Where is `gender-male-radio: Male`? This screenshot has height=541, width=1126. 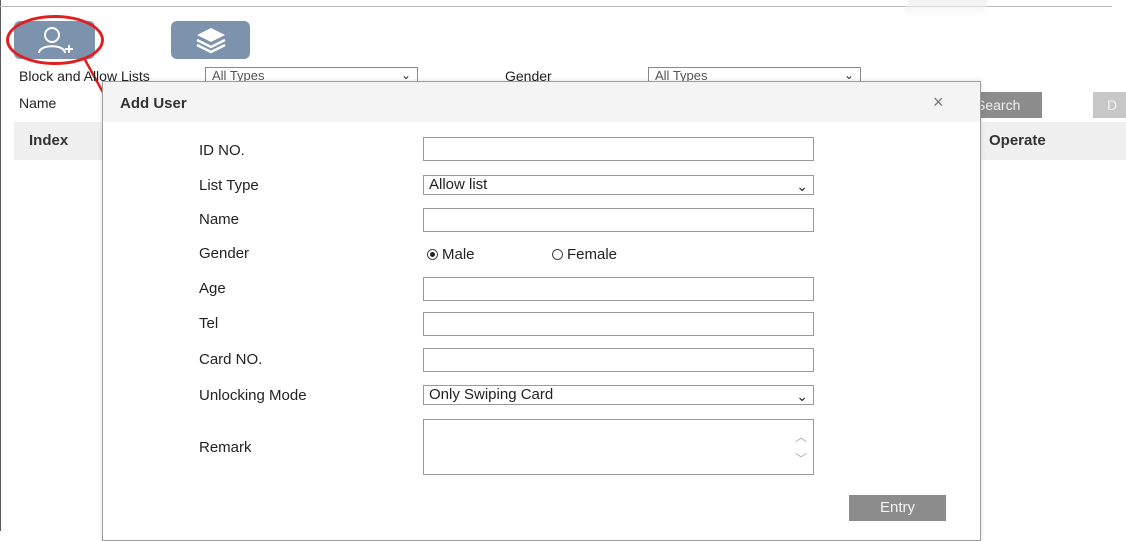 gender-male-radio: Male is located at coordinates (451, 254).